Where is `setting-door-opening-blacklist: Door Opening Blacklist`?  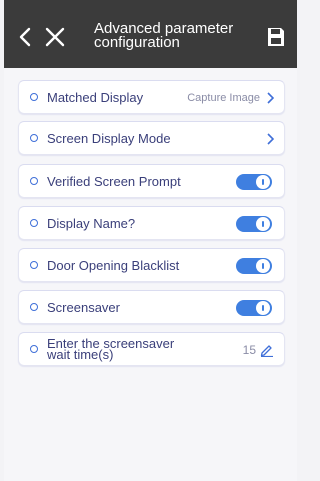 setting-door-opening-blacklist: Door Opening Blacklist is located at coordinates (151, 265).